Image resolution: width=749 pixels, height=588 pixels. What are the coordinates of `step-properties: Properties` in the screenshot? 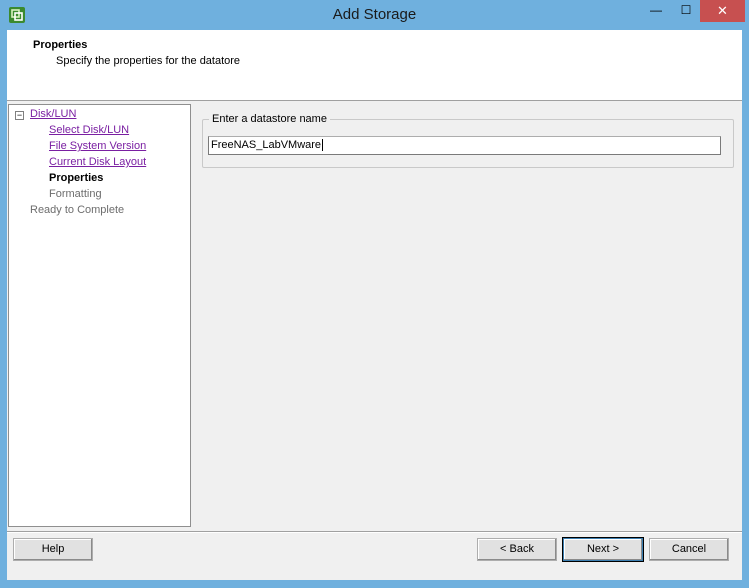 It's located at (76, 178).